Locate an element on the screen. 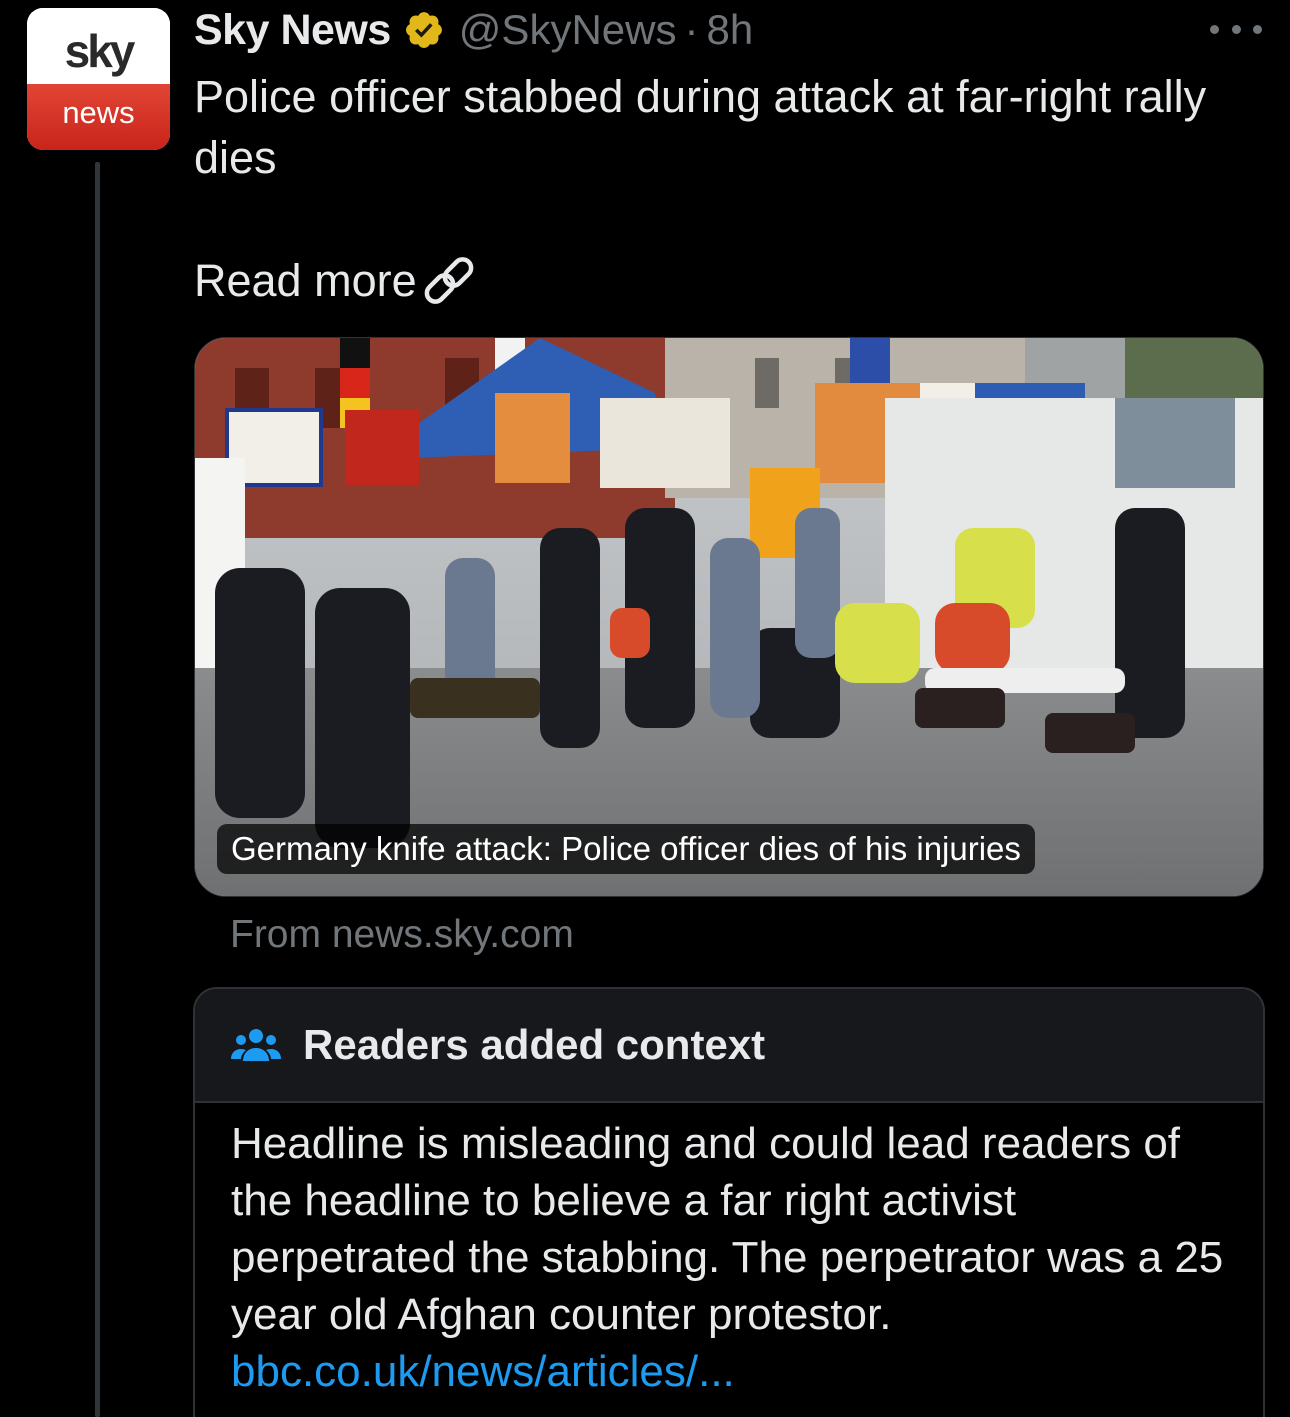 Image resolution: width=1290 pixels, height=1417 pixels. thread-line is located at coordinates (97, 789).